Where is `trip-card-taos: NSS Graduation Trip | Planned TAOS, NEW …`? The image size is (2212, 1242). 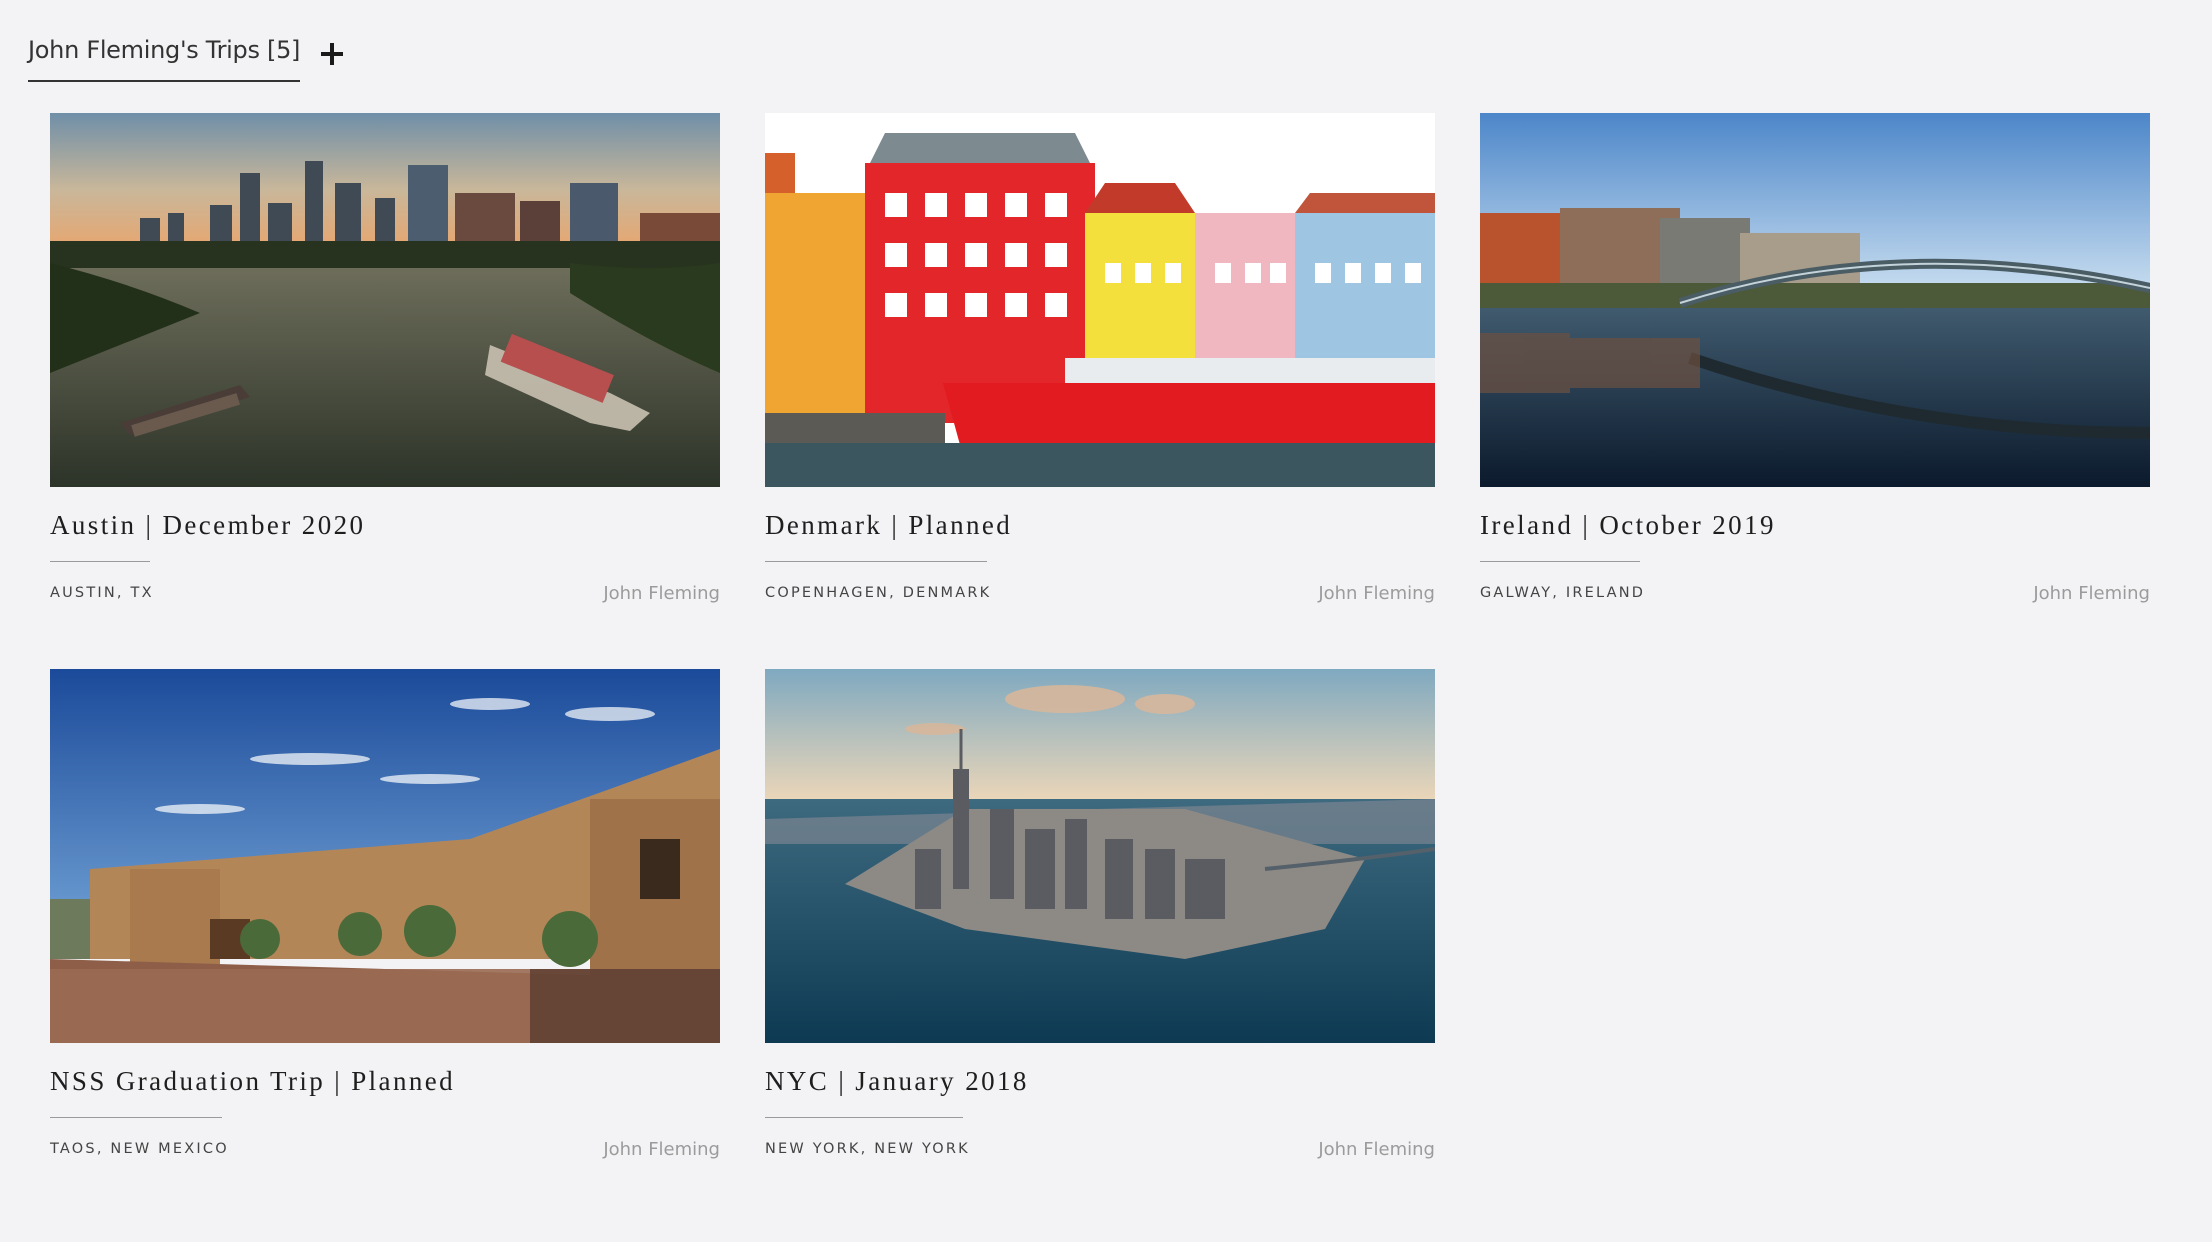
trip-card-taos: NSS Graduation Trip | Planned TAOS, NEW … is located at coordinates (385, 947).